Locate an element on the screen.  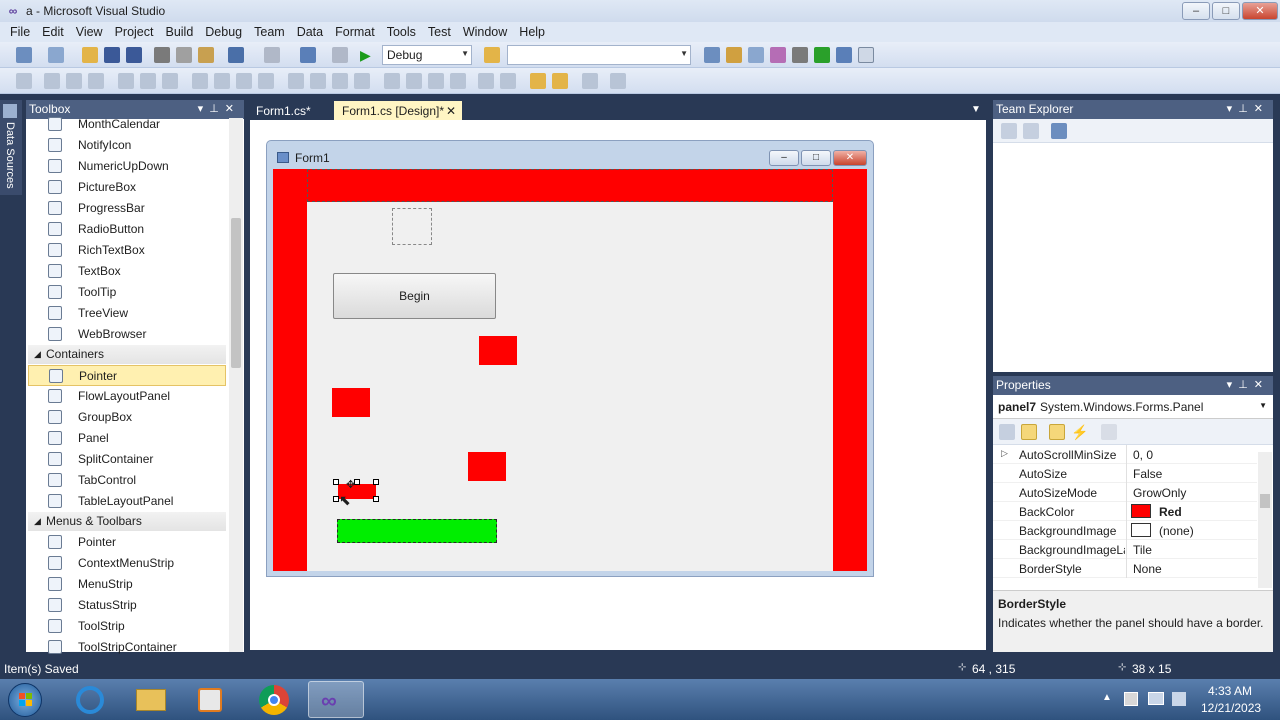
property-pages-icon is located at coordinates (1109, 432).